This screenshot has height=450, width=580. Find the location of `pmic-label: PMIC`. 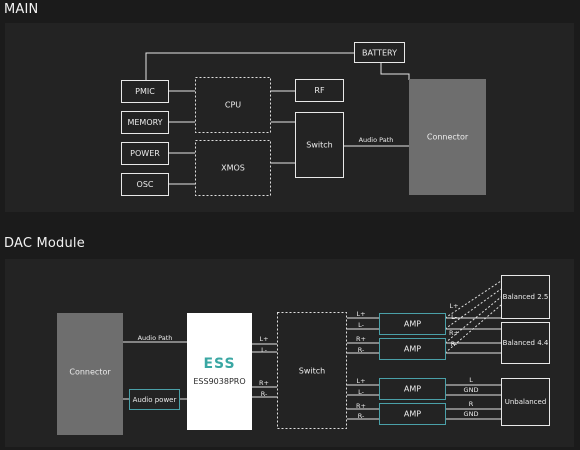

pmic-label: PMIC is located at coordinates (145, 91).